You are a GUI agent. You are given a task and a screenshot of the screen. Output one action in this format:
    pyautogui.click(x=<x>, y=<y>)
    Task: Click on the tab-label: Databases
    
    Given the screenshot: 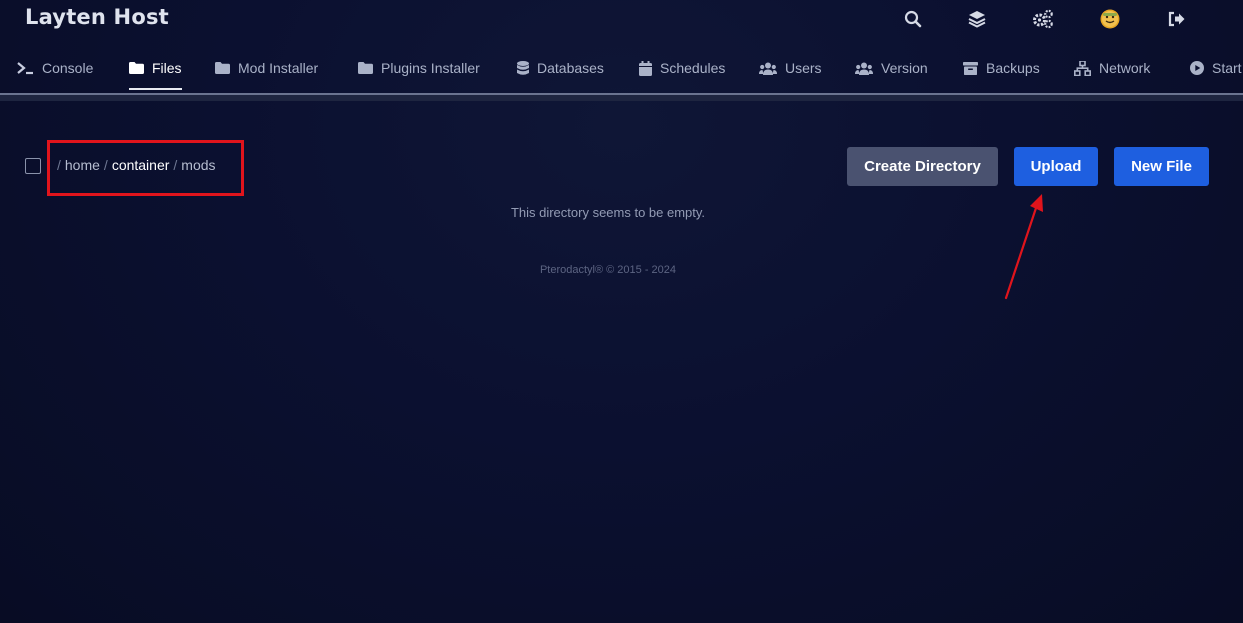 What is the action you would take?
    pyautogui.click(x=570, y=68)
    